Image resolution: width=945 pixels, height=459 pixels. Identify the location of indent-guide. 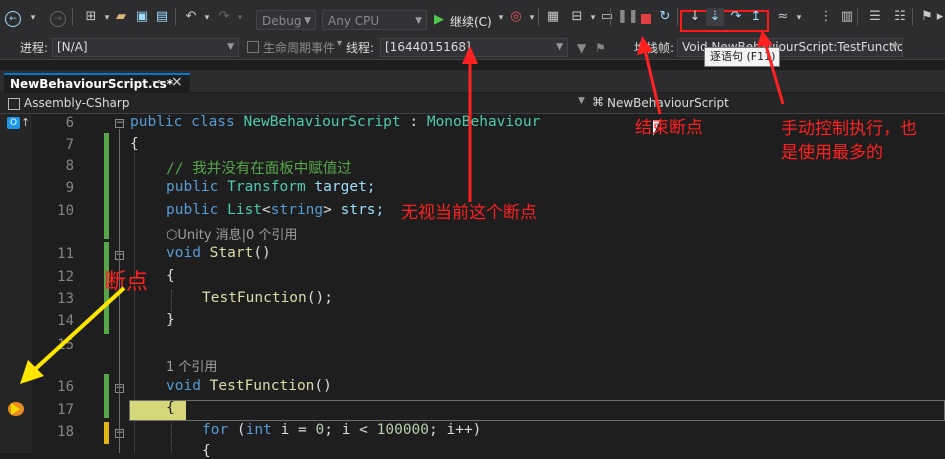
(171, 437).